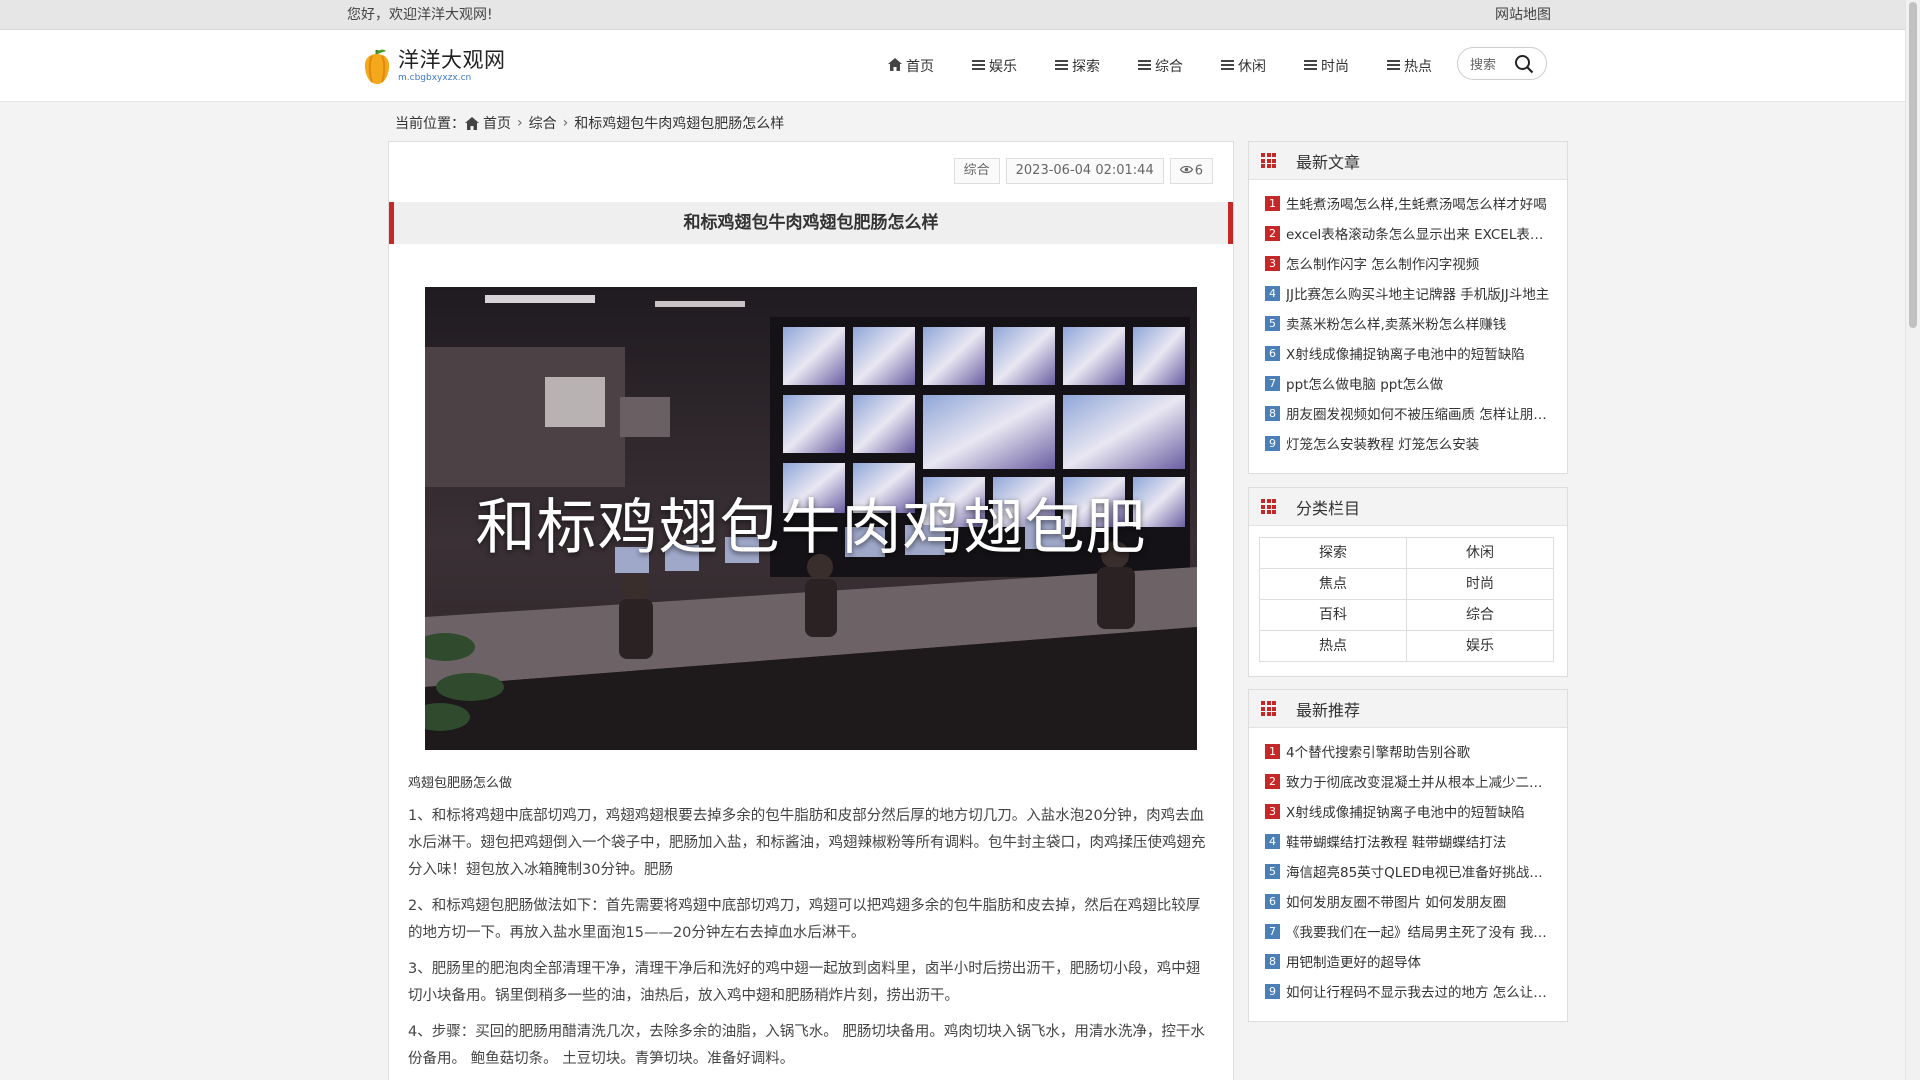  Describe the element at coordinates (1480, 553) in the screenshot. I see `category-link: 休闲` at that location.